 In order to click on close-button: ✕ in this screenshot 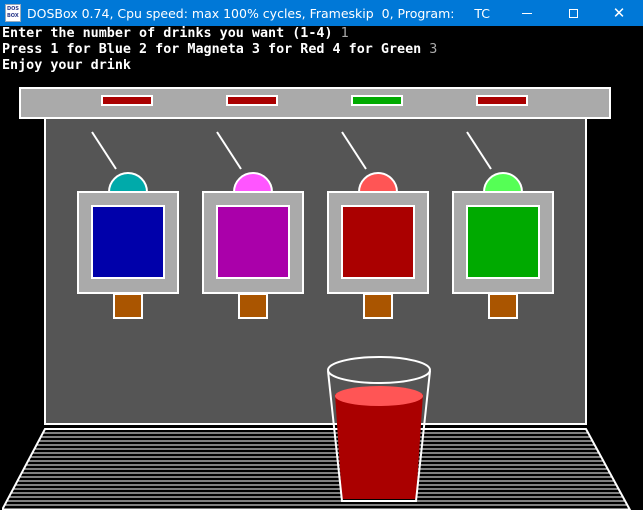, I will do `click(619, 13)`.